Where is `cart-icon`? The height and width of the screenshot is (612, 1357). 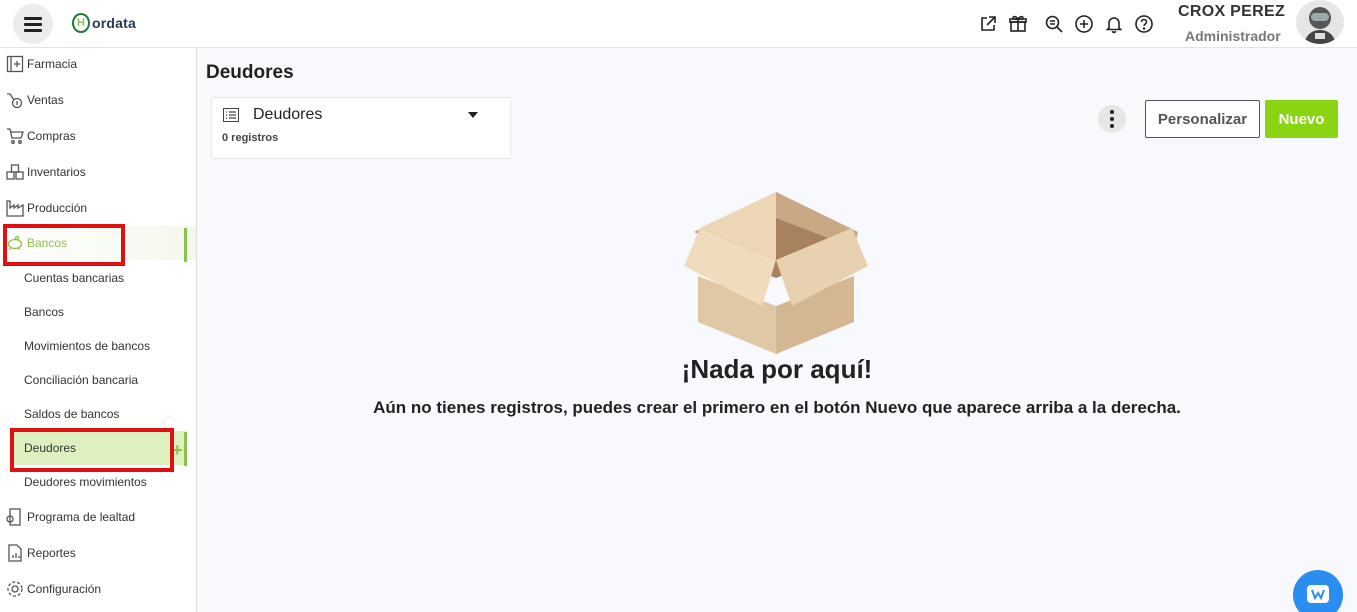
cart-icon is located at coordinates (15, 136).